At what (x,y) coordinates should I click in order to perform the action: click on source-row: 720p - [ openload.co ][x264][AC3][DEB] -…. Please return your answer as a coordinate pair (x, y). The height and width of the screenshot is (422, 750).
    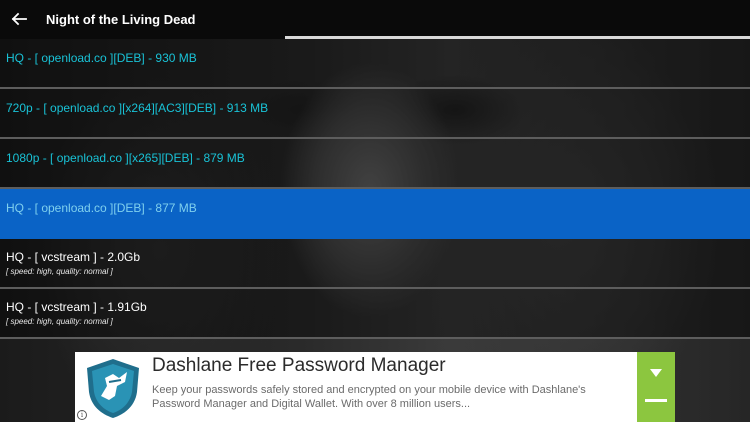
    Looking at the image, I should click on (375, 114).